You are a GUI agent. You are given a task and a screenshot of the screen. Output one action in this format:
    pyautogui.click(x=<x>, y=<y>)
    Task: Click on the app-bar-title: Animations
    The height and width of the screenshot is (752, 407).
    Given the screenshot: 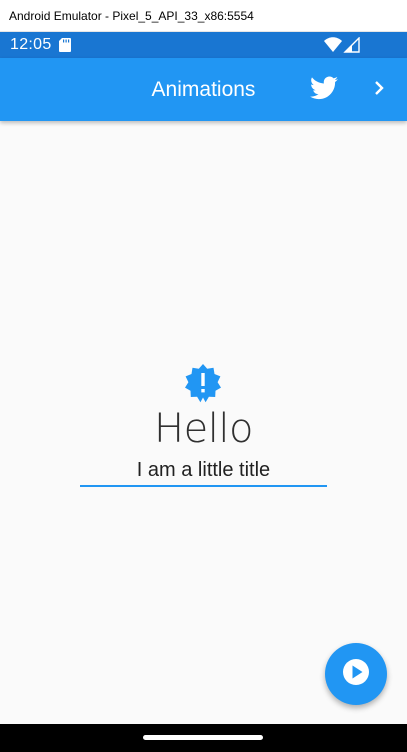 What is the action you would take?
    pyautogui.click(x=203, y=89)
    